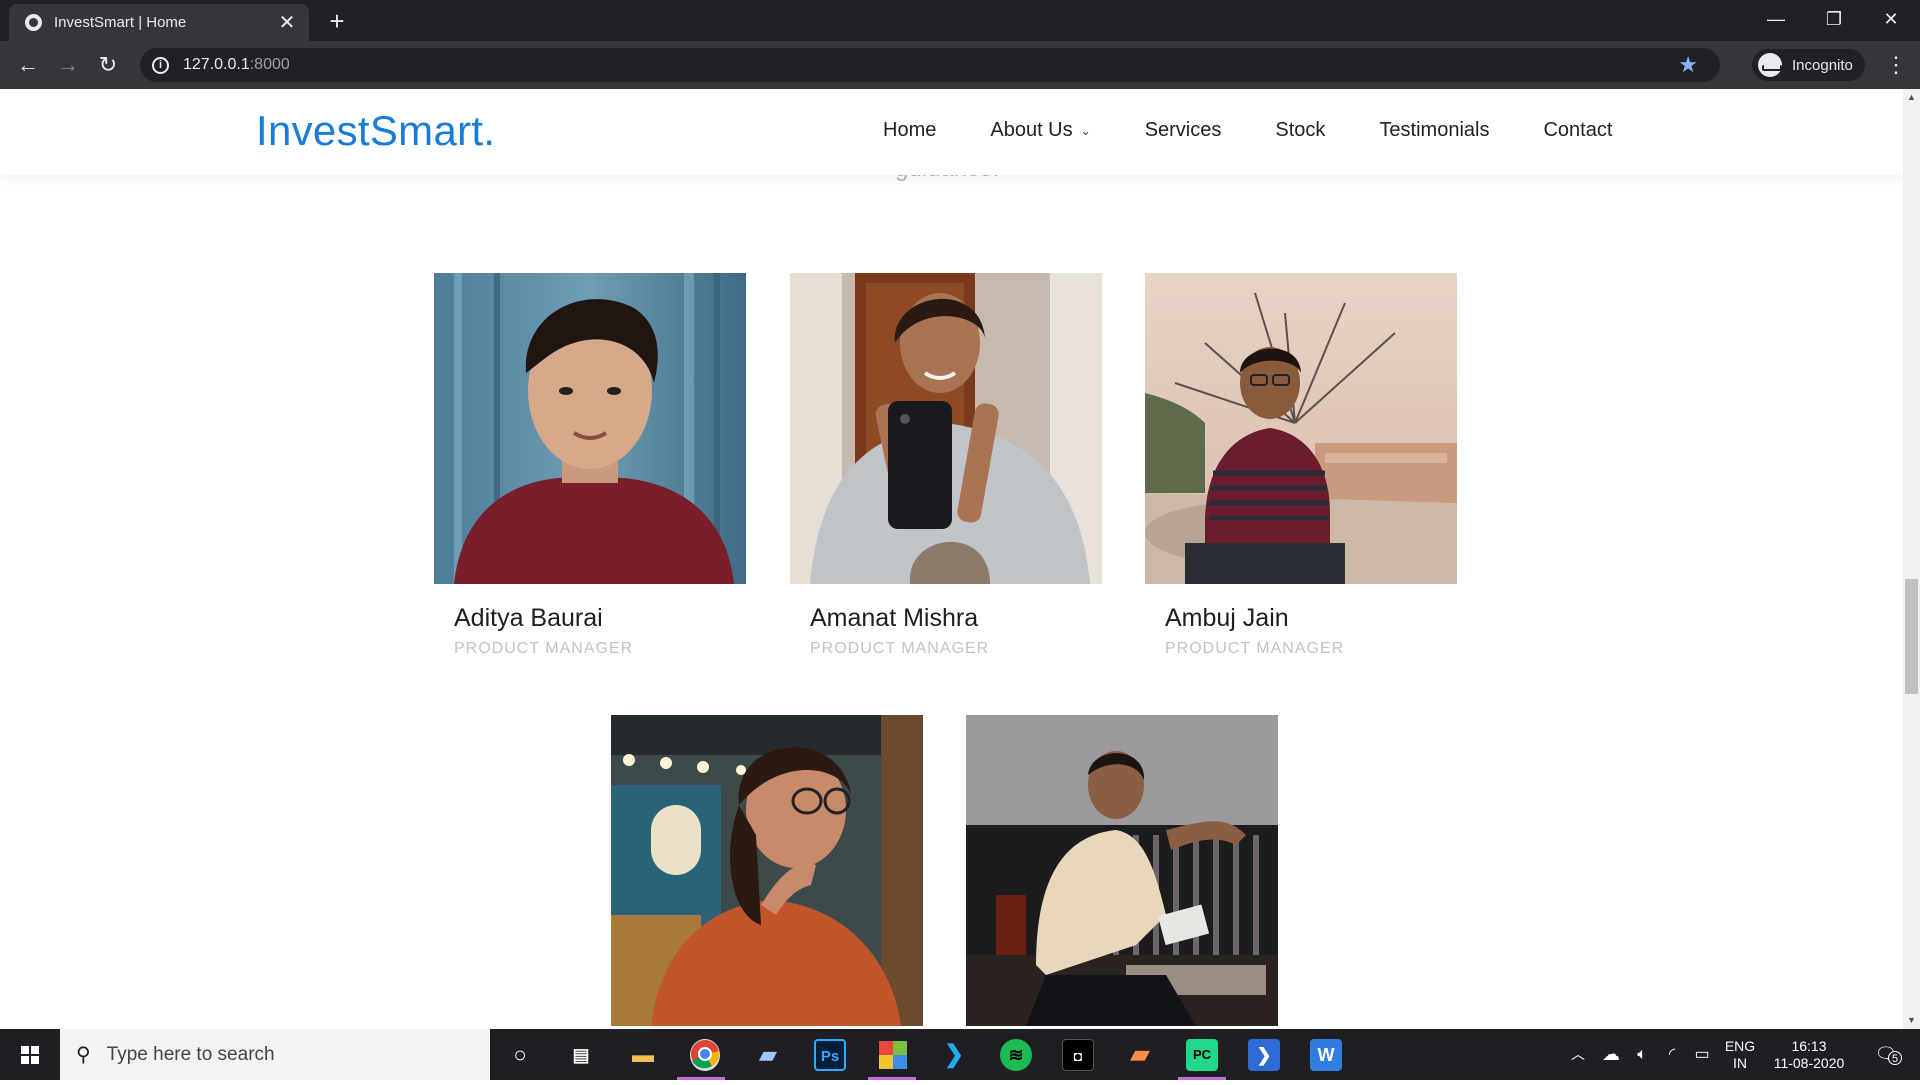  I want to click on scroll-down-arrow-icon: ▼, so click(1911, 1020).